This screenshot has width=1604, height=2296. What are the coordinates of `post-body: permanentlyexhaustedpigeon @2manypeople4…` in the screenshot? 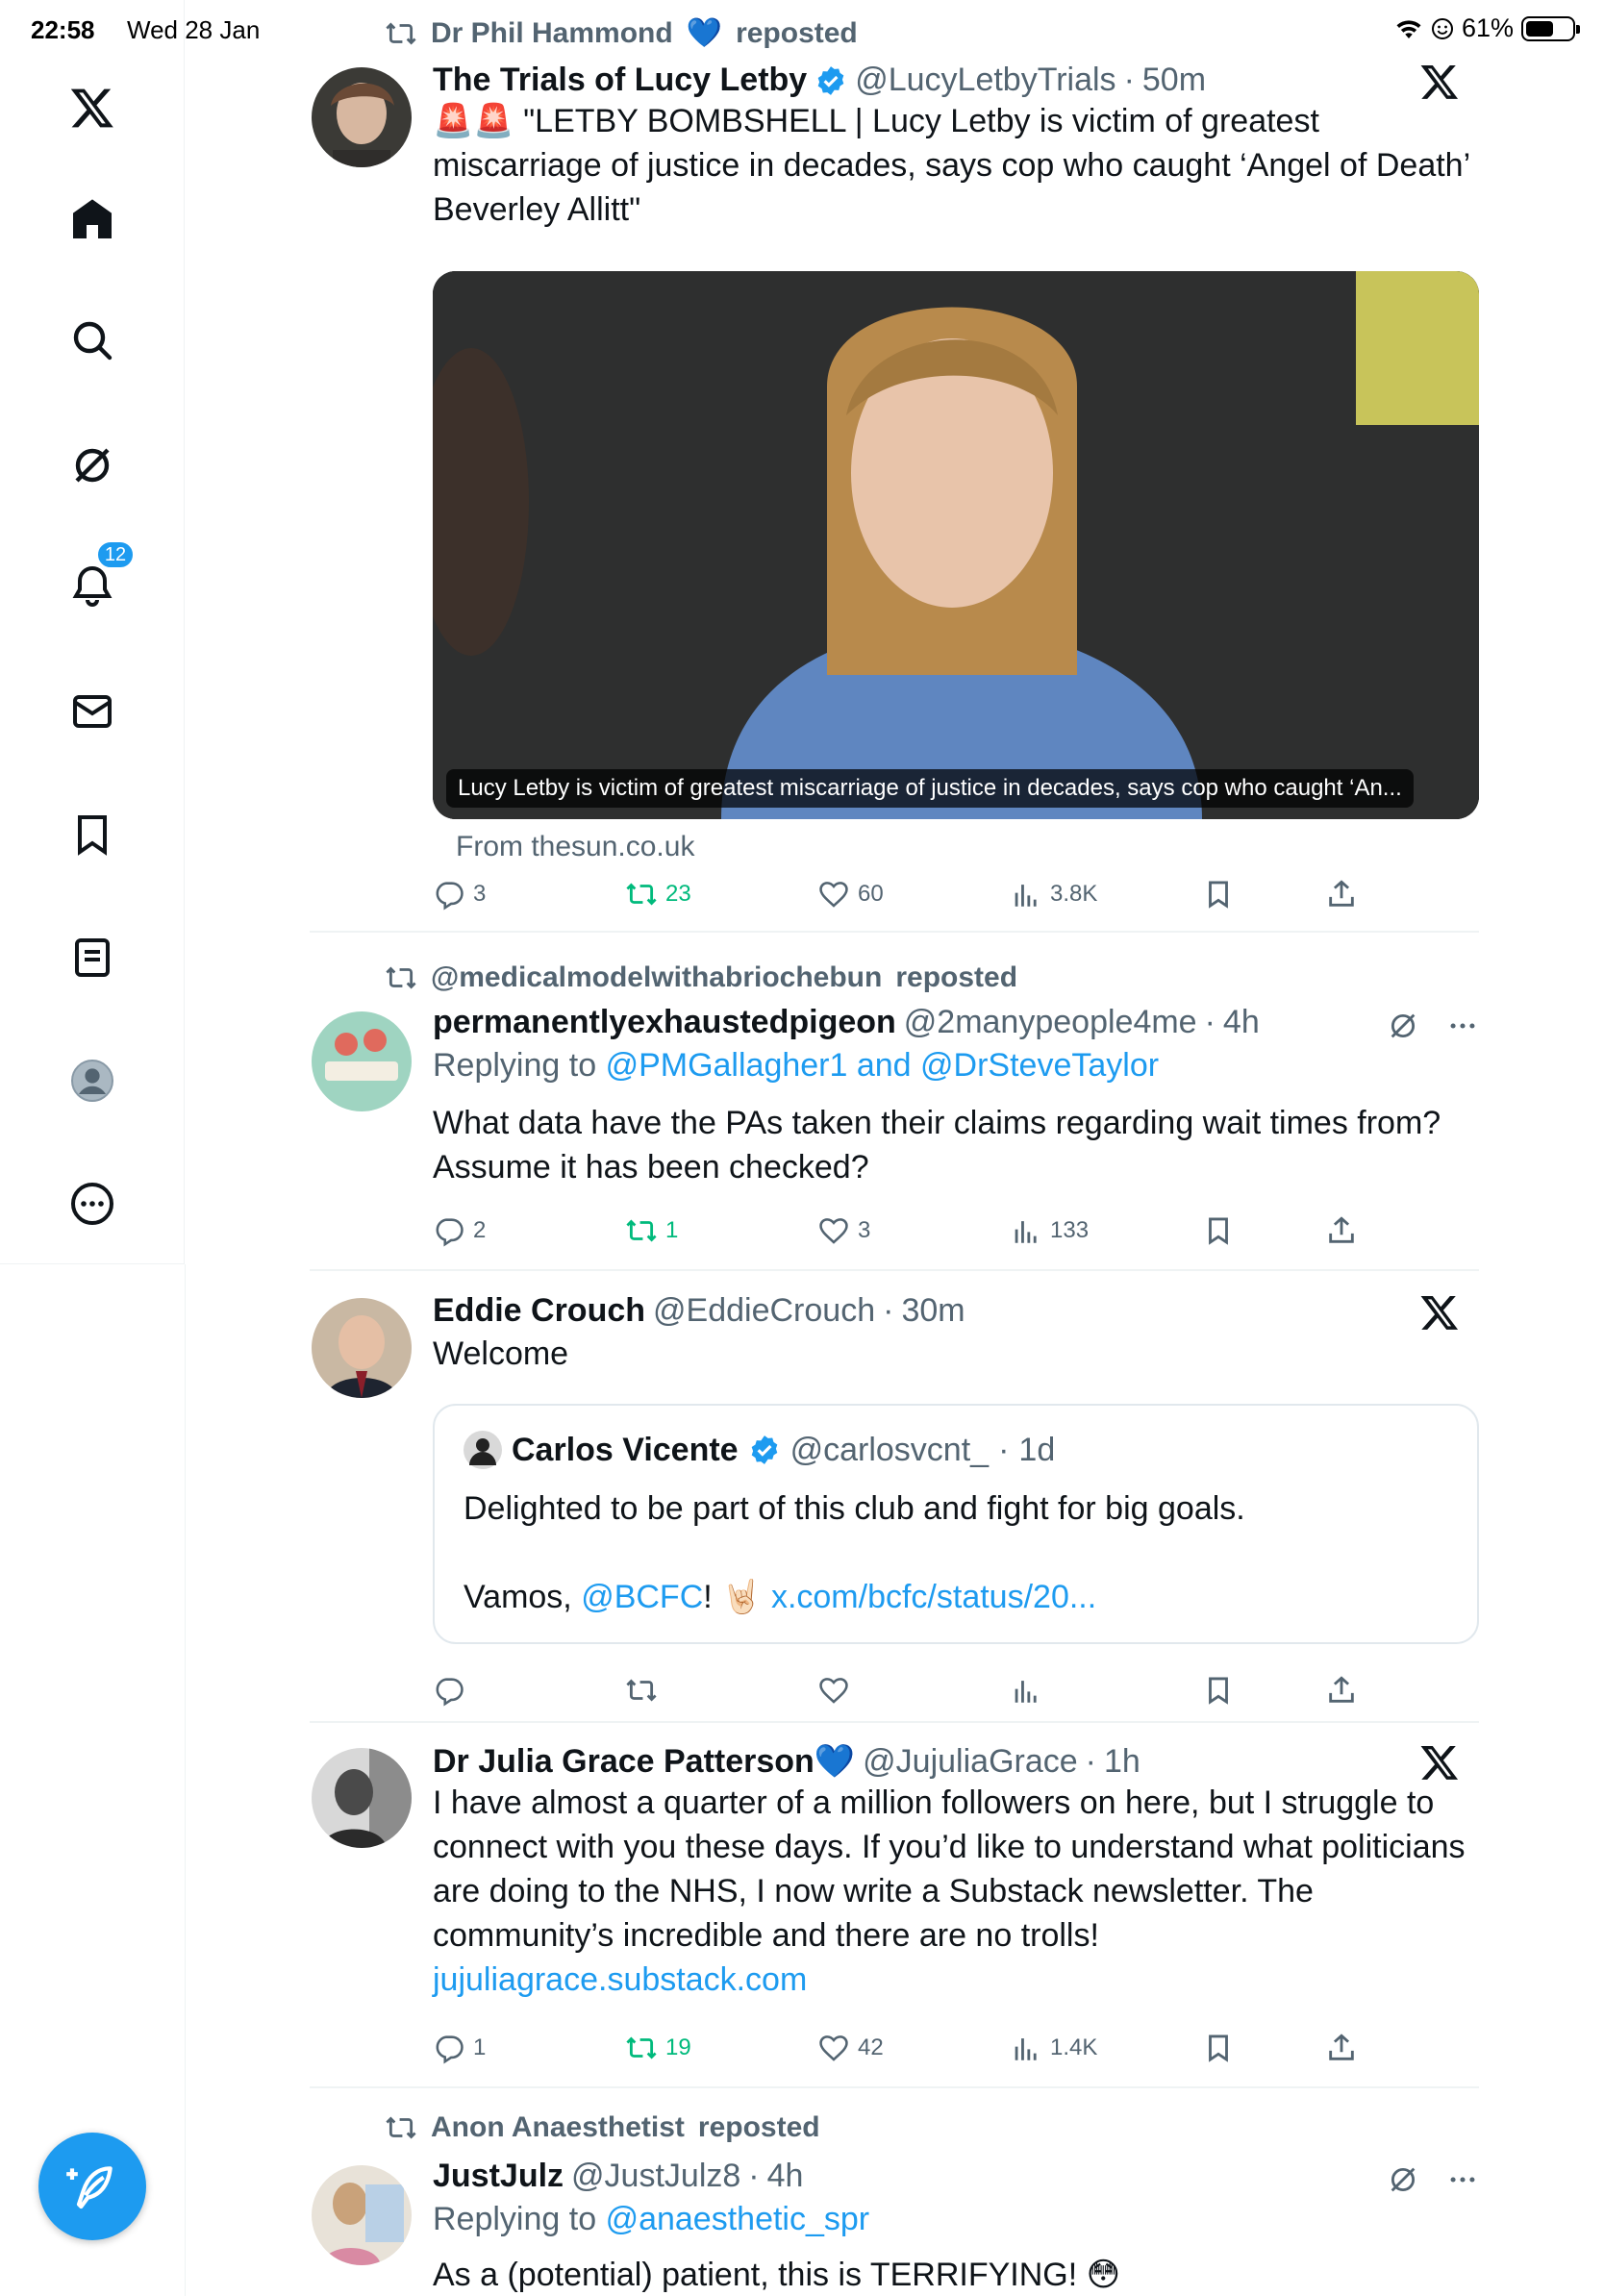 It's located at (956, 1096).